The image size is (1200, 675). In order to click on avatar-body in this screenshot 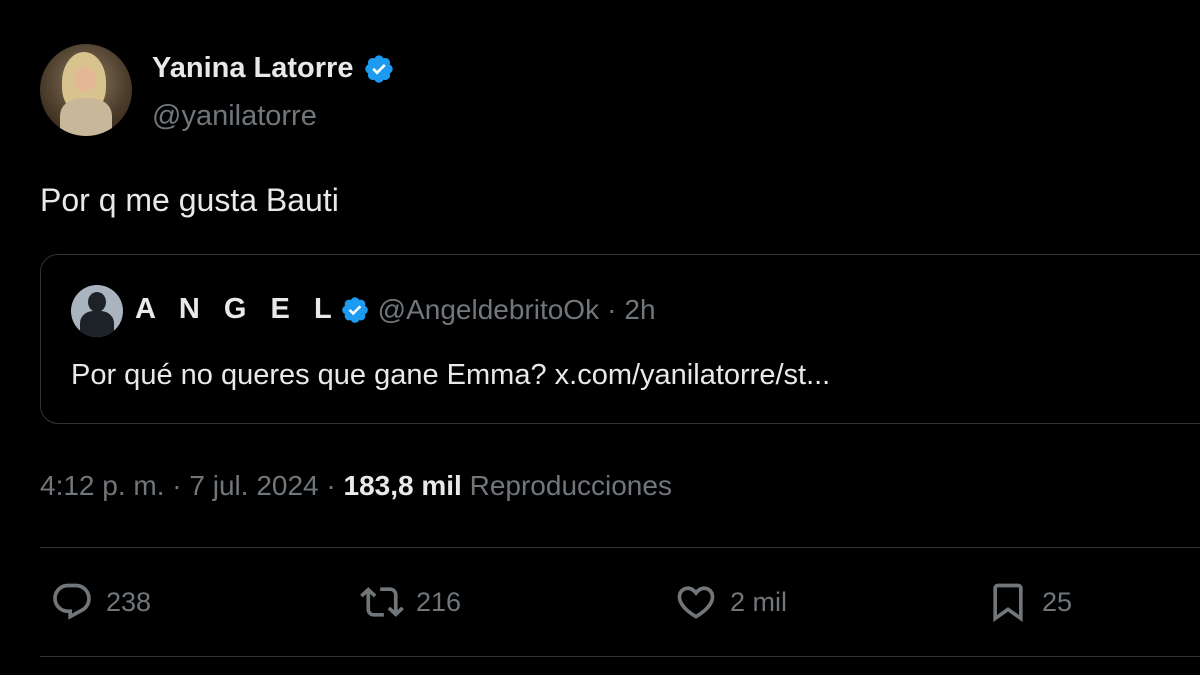, I will do `click(86, 117)`.